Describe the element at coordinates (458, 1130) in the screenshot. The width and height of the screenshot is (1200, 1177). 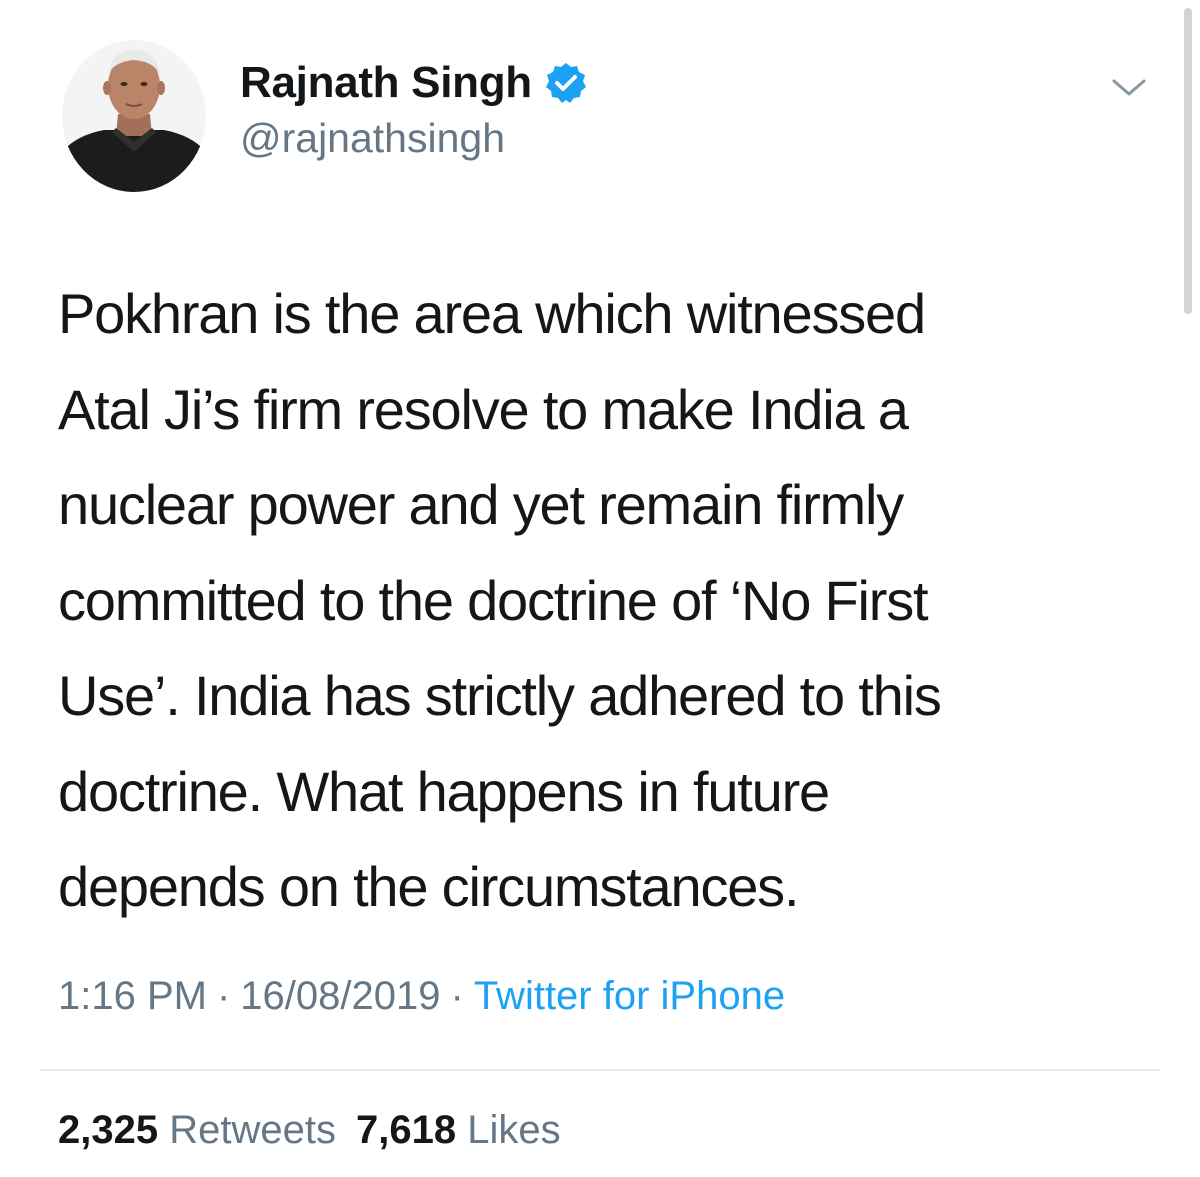
I see `likes-stat: 7,618 Likes` at that location.